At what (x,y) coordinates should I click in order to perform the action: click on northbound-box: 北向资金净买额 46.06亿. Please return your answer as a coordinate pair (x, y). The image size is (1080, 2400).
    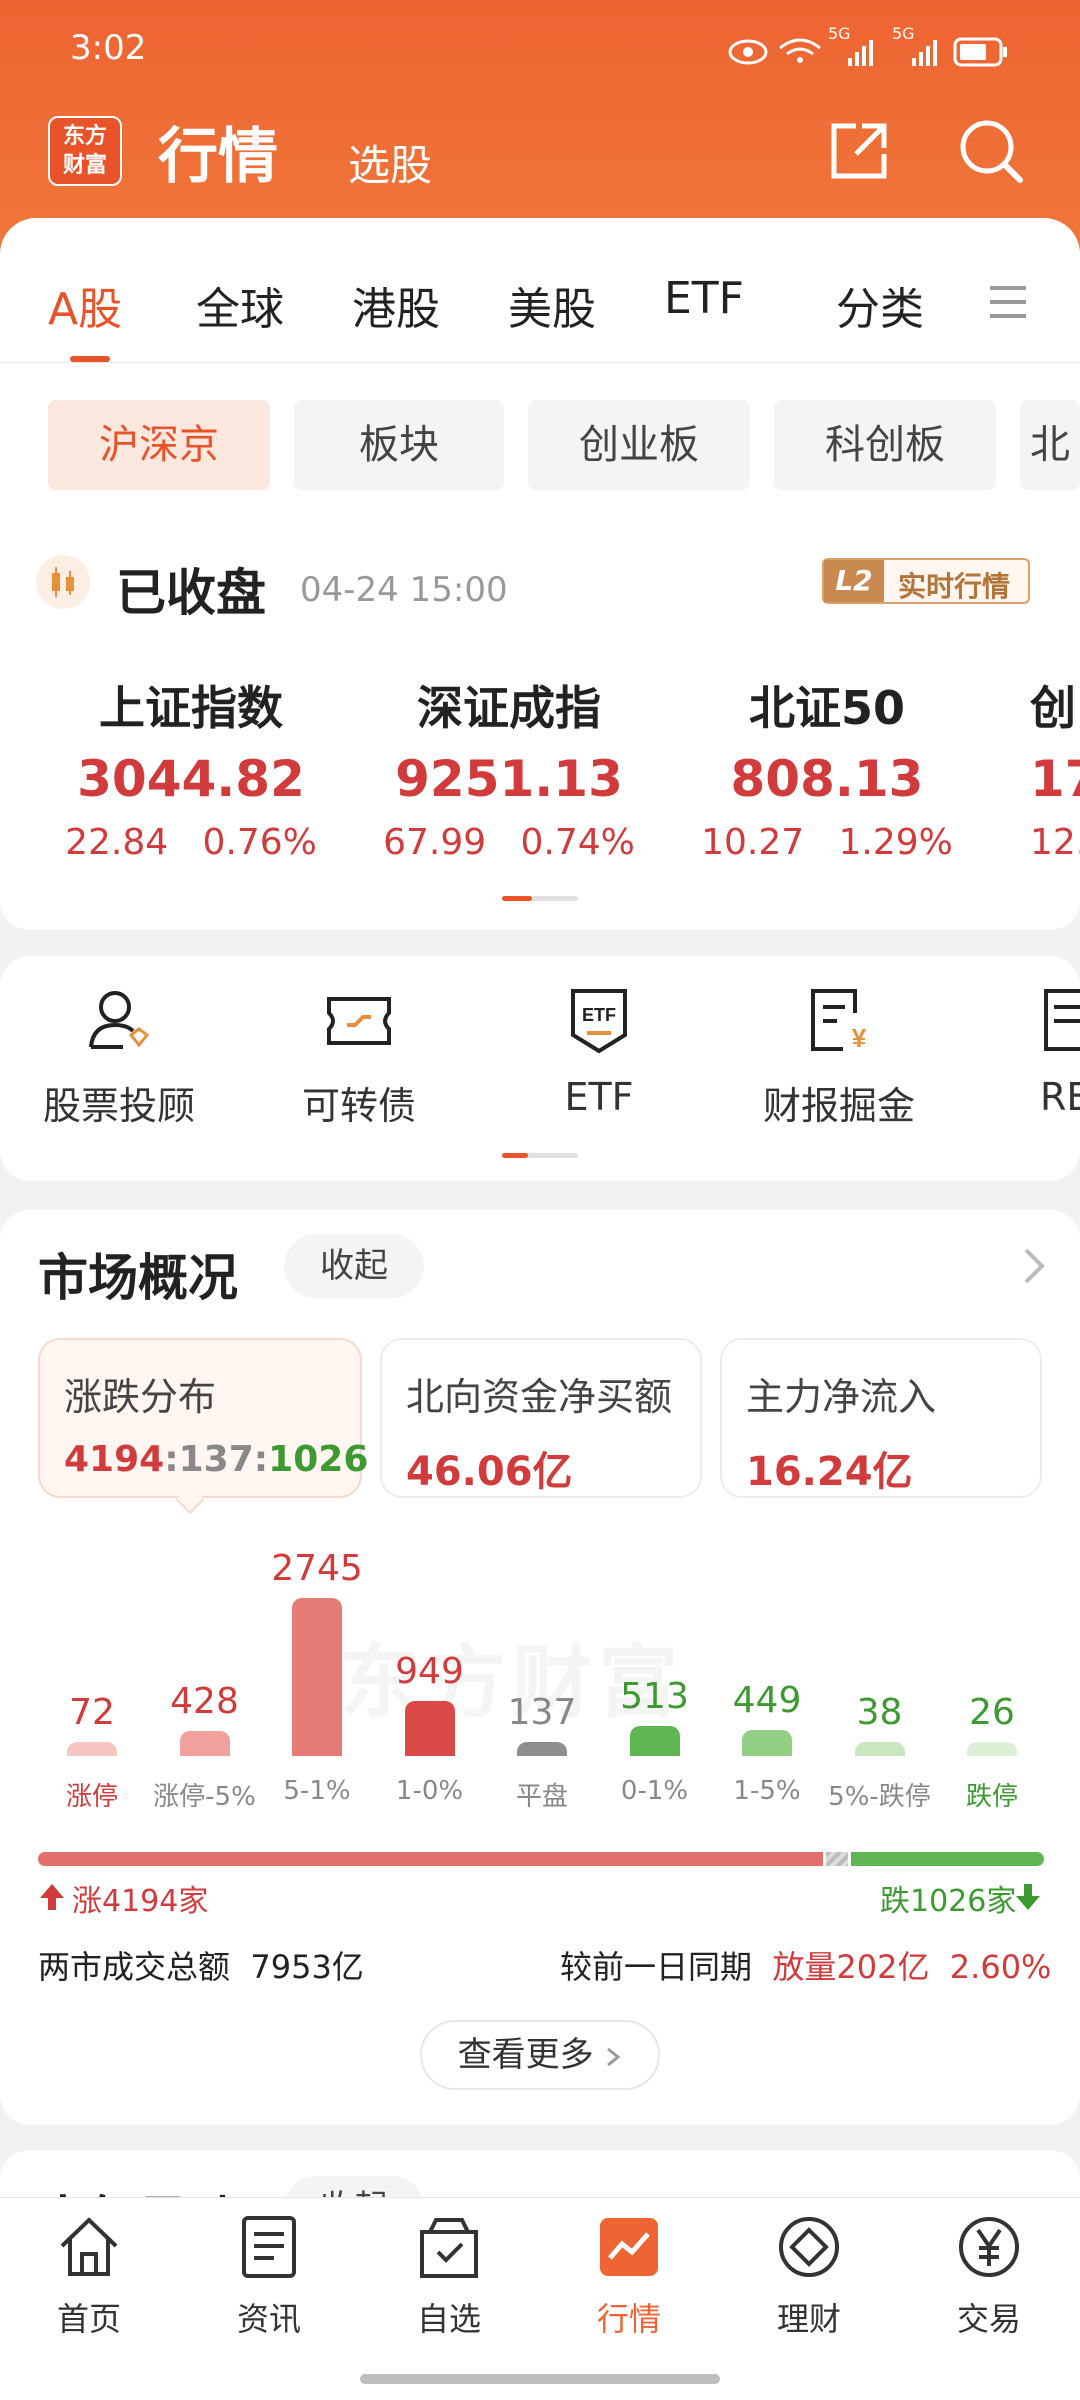
    Looking at the image, I should click on (541, 1418).